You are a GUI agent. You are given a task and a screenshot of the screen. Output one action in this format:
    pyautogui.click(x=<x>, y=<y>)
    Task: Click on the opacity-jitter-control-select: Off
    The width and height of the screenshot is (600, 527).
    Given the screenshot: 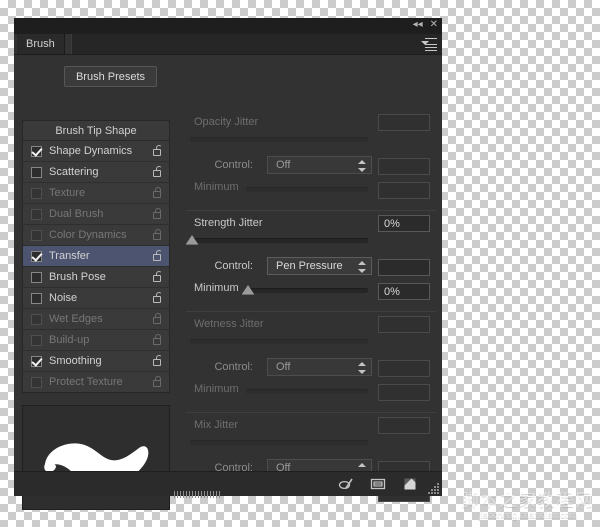 What is the action you would take?
    pyautogui.click(x=319, y=165)
    